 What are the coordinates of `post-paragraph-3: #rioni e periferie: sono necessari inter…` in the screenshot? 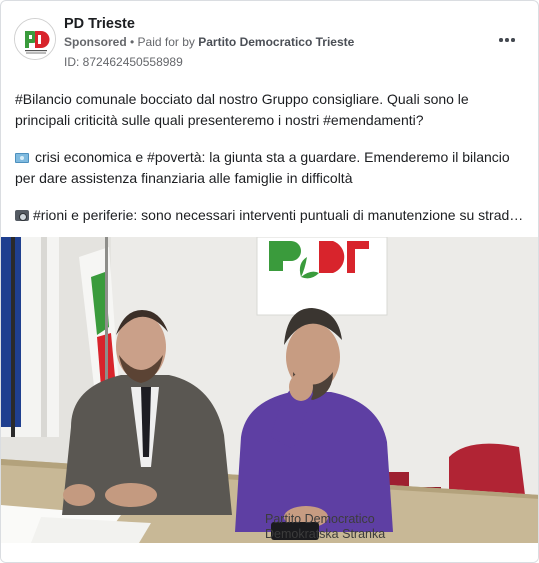 It's located at (271, 215).